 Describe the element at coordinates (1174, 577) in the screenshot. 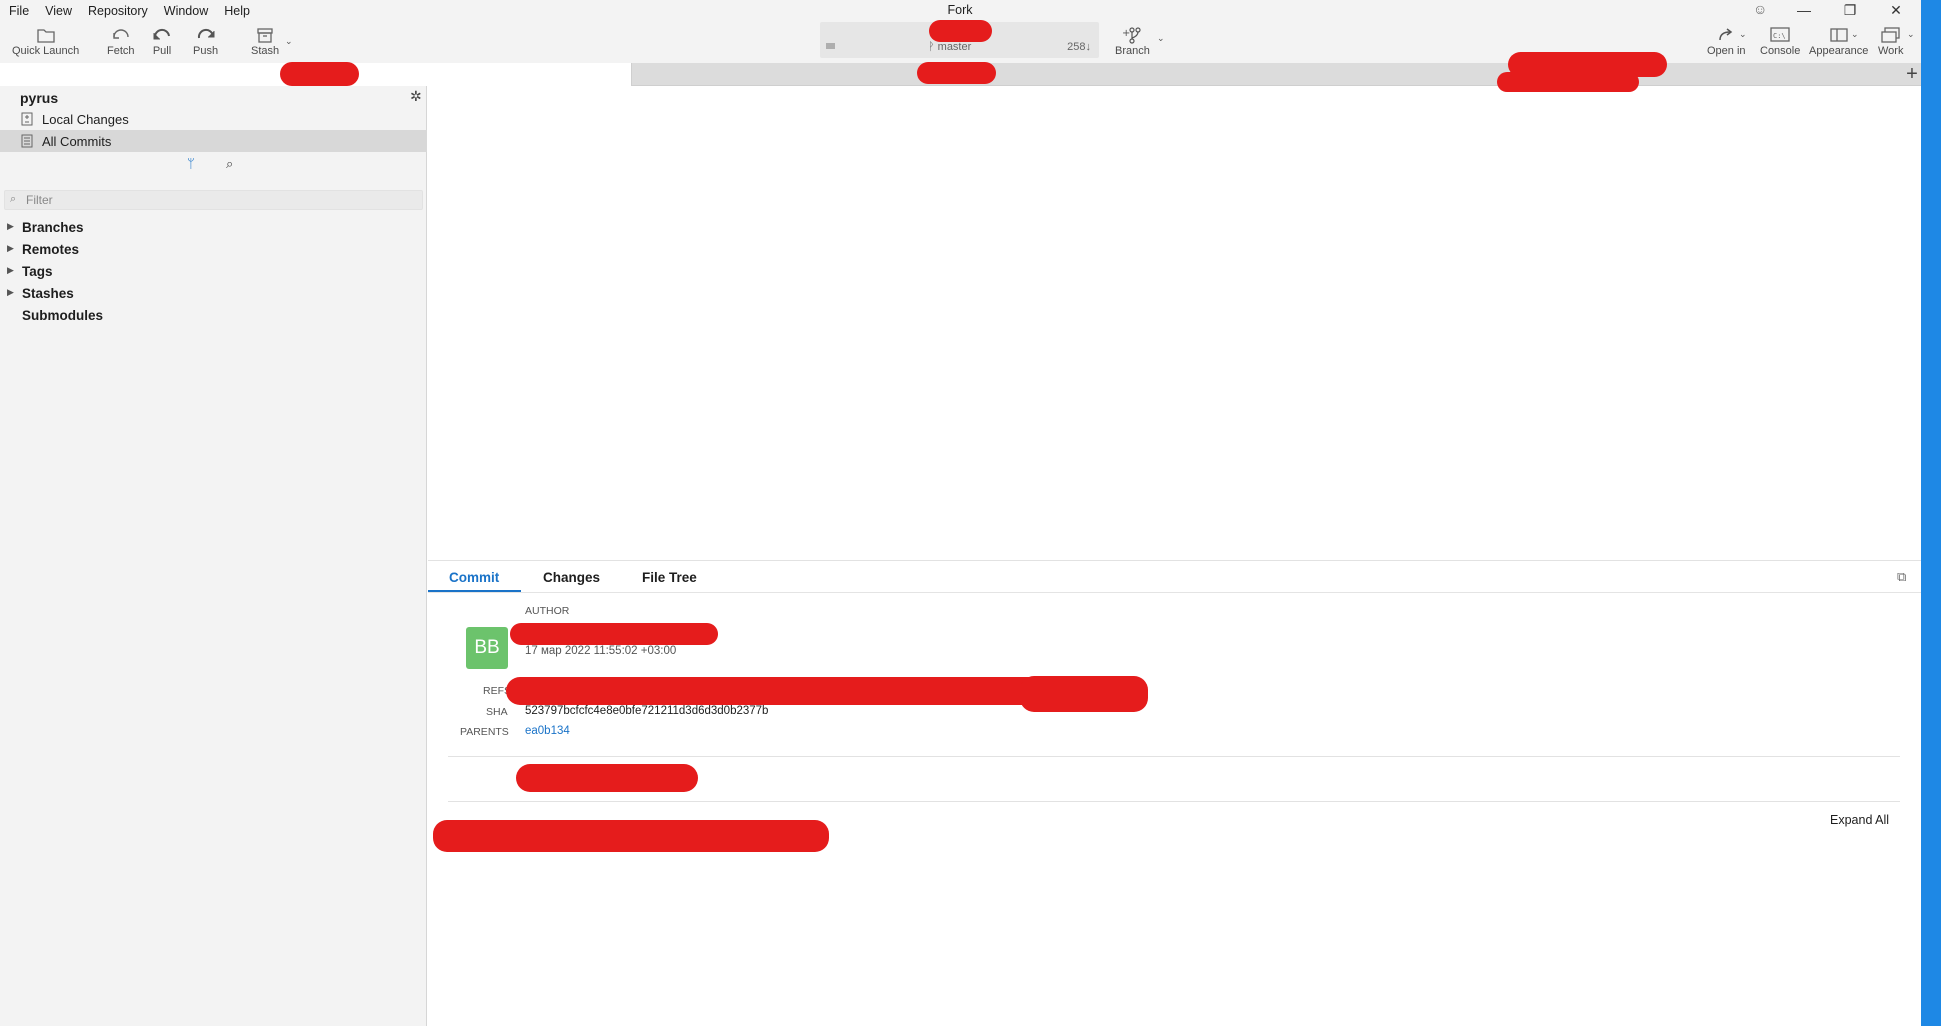

I see `details-tab-bar: Commit Changes File Tree ⧉` at that location.